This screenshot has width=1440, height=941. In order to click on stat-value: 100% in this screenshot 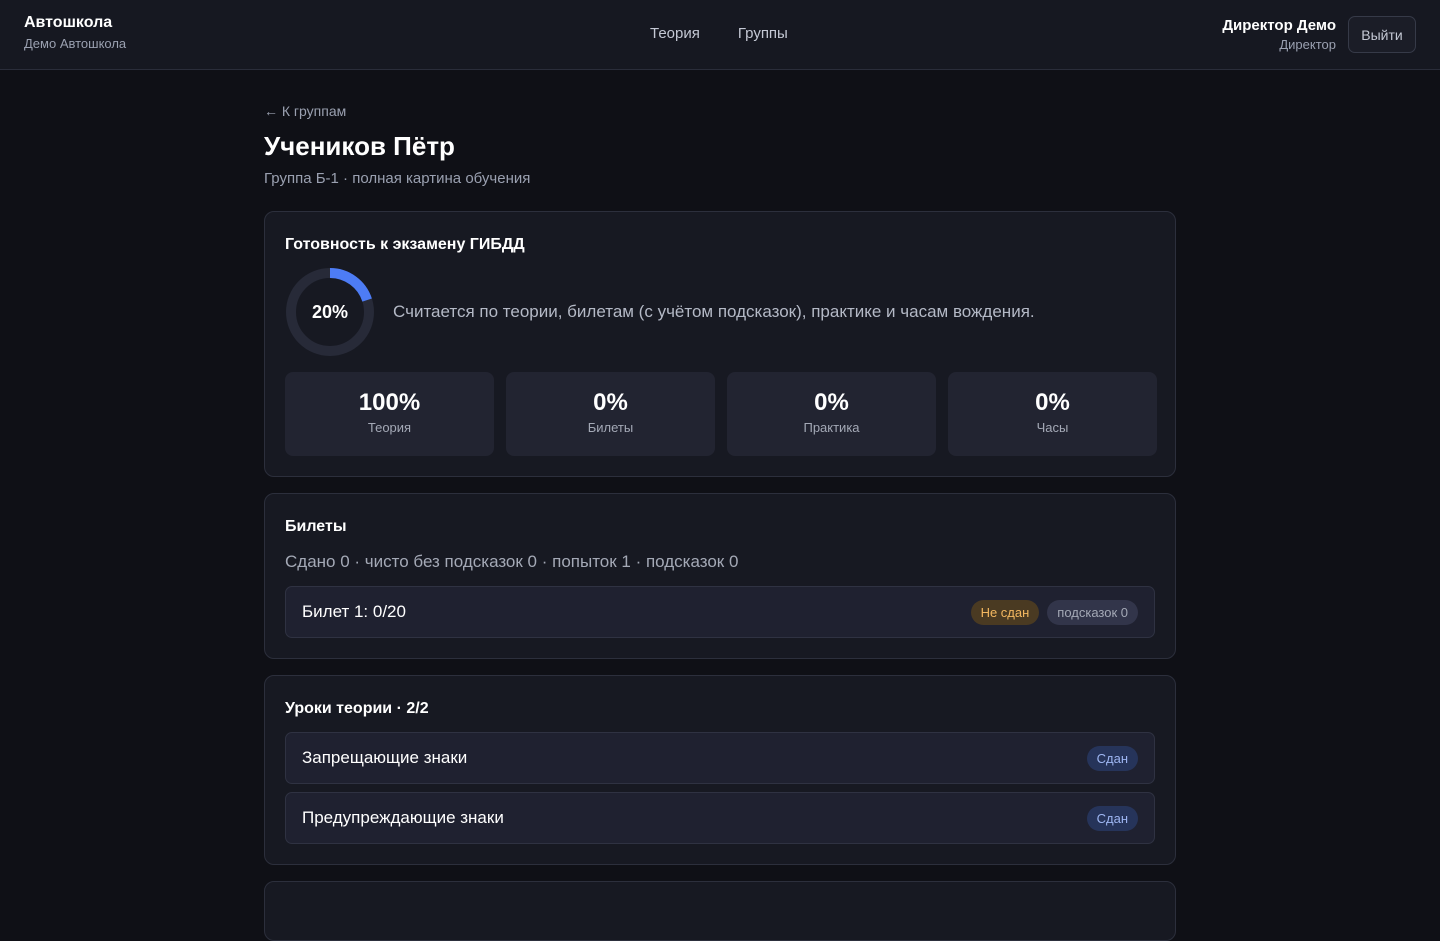, I will do `click(389, 402)`.